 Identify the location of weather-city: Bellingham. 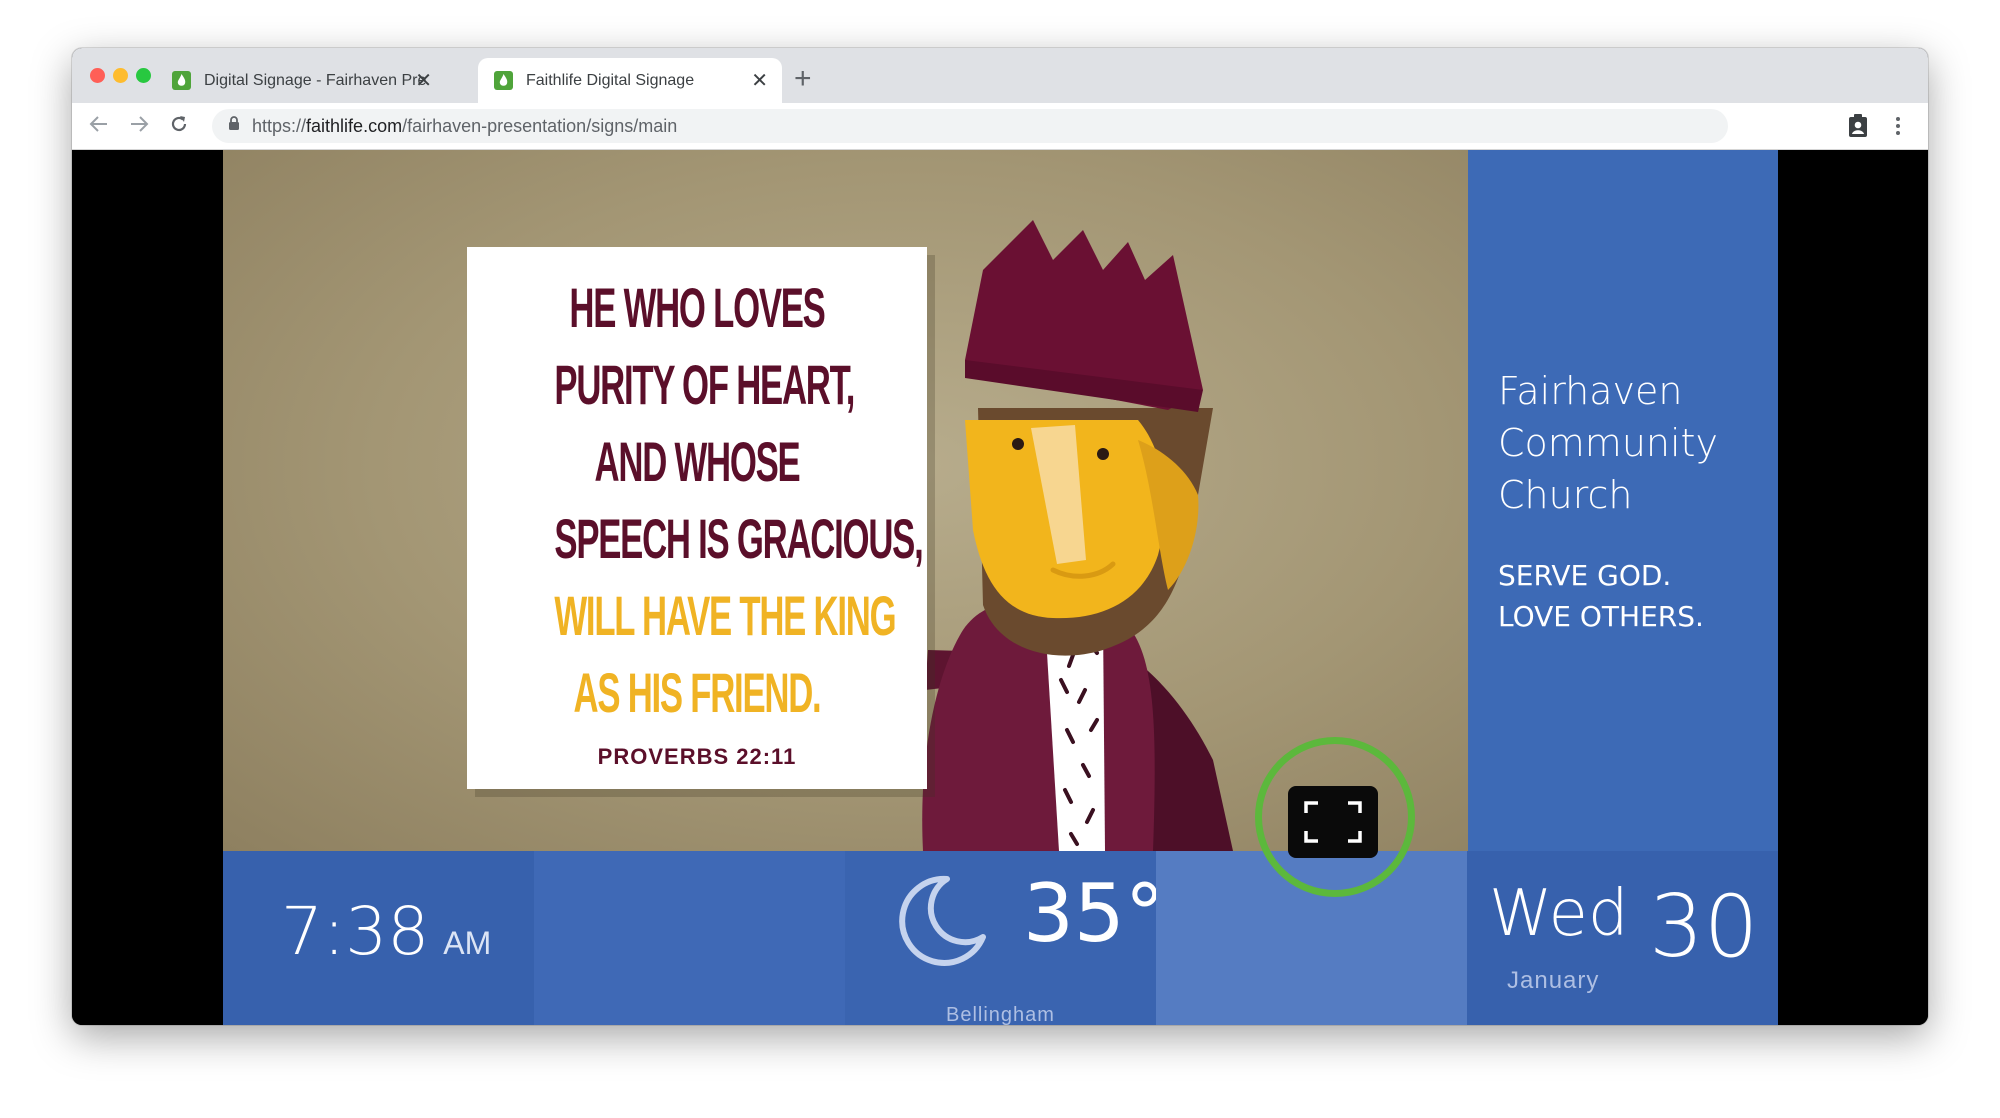
(1000, 1014).